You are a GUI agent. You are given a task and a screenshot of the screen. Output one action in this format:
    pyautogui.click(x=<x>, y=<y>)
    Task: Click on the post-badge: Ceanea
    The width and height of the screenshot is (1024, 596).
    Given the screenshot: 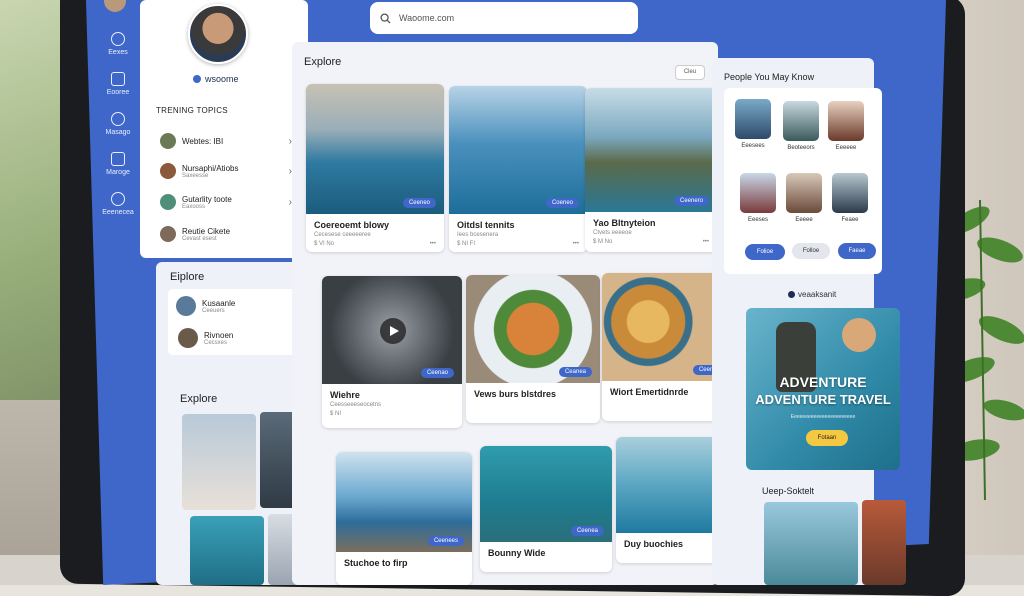 What is the action you would take?
    pyautogui.click(x=575, y=372)
    